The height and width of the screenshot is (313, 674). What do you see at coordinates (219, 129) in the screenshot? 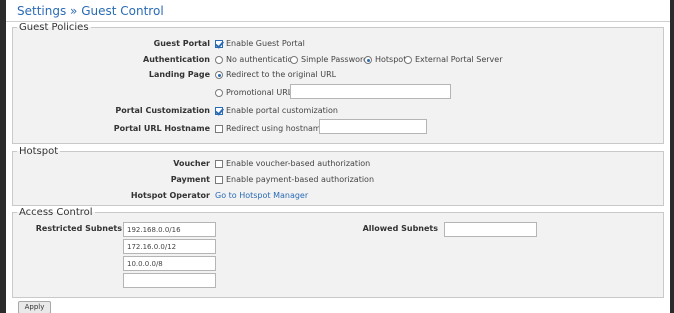
I see `portal-url-hostname-checkbox` at bounding box center [219, 129].